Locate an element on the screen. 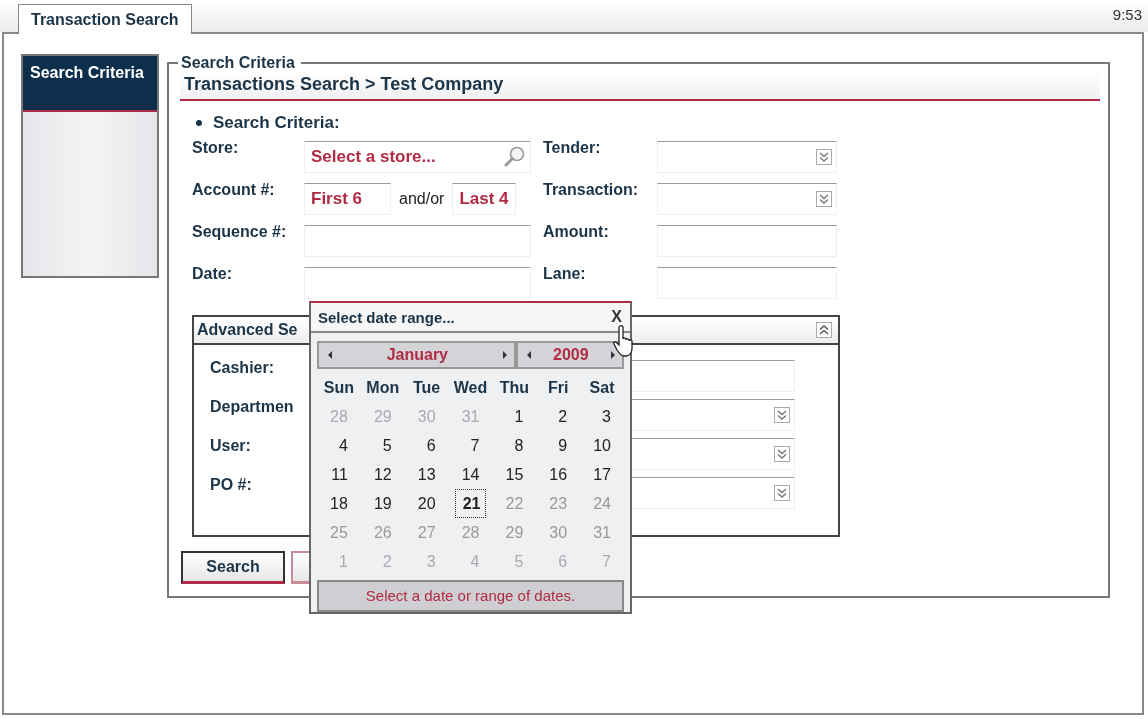  calendar-day: 17 is located at coordinates (602, 474).